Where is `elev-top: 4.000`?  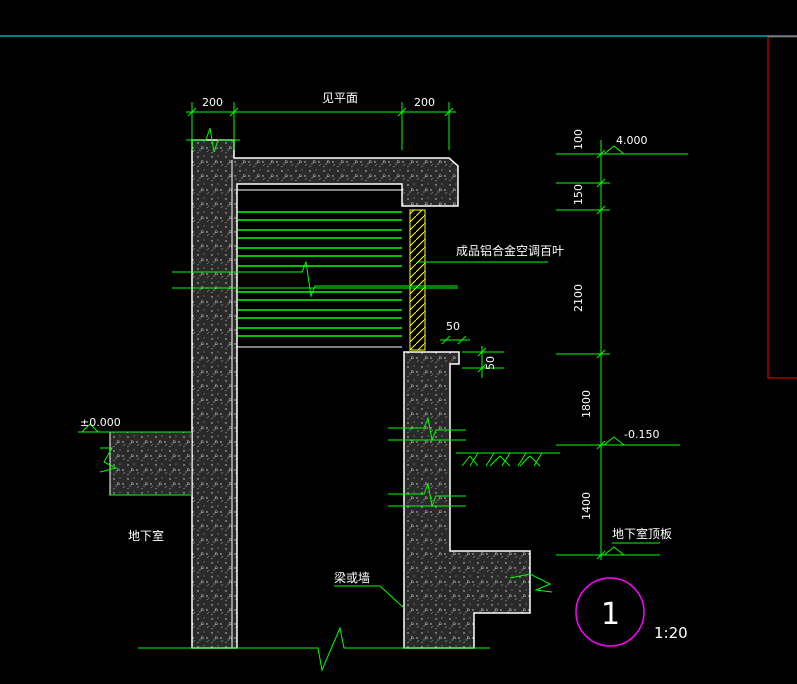 elev-top: 4.000 is located at coordinates (632, 140).